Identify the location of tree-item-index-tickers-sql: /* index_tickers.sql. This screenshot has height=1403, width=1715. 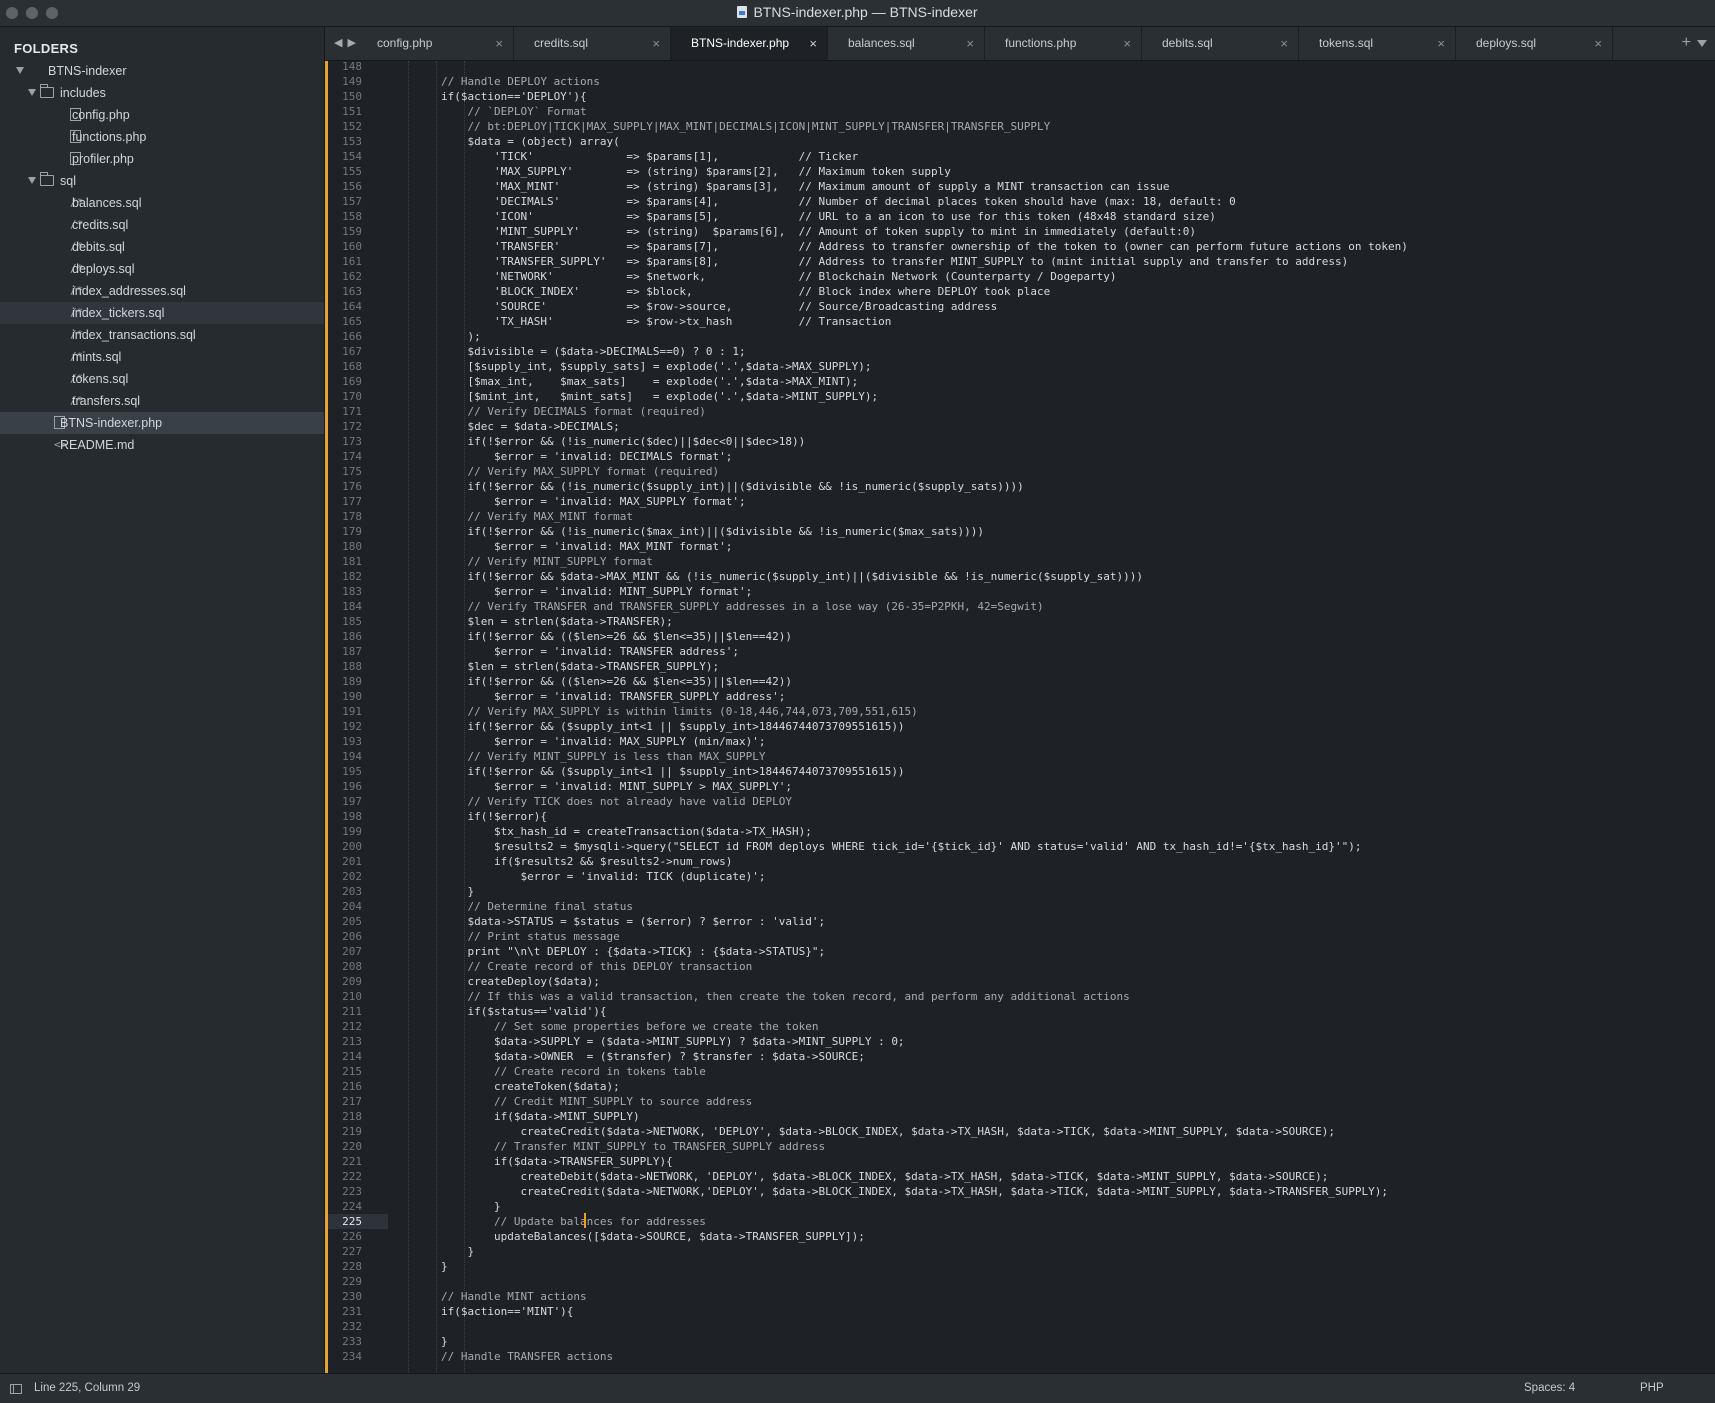
(162, 313).